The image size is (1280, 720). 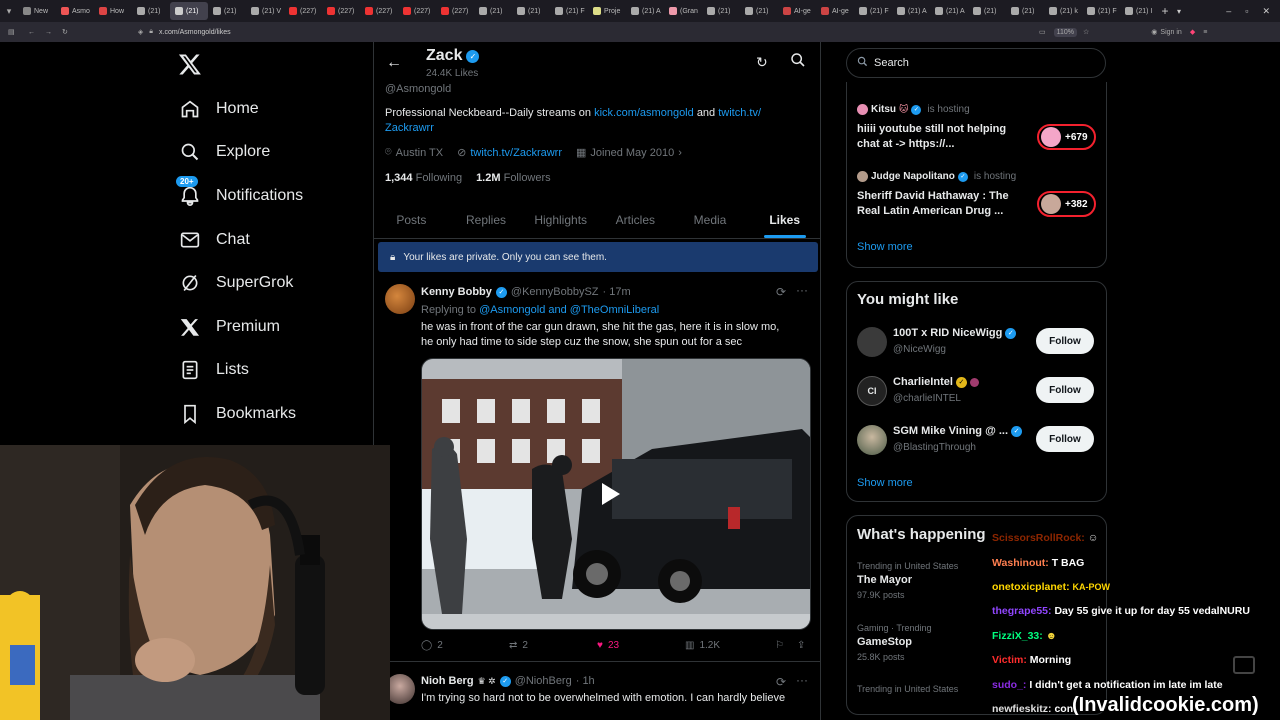 I want to click on who-to-follow-show-more: Show more, so click(x=885, y=483).